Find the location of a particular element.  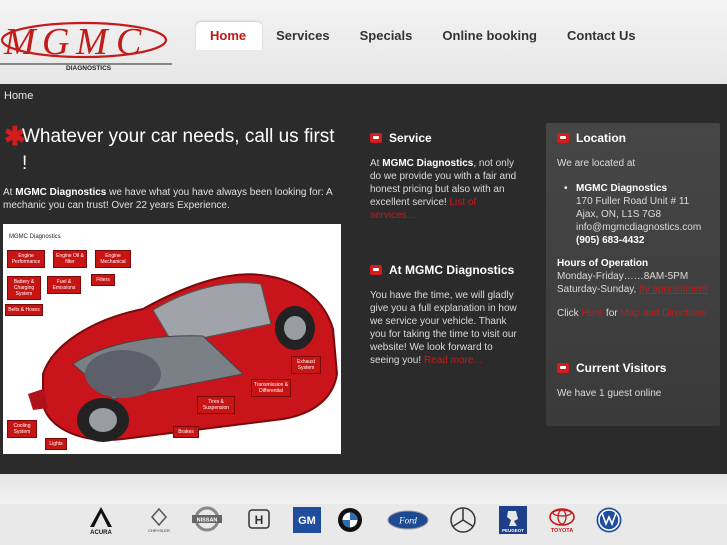

label-engine-mechanical: Engine Mechanical is located at coordinates (113, 259).